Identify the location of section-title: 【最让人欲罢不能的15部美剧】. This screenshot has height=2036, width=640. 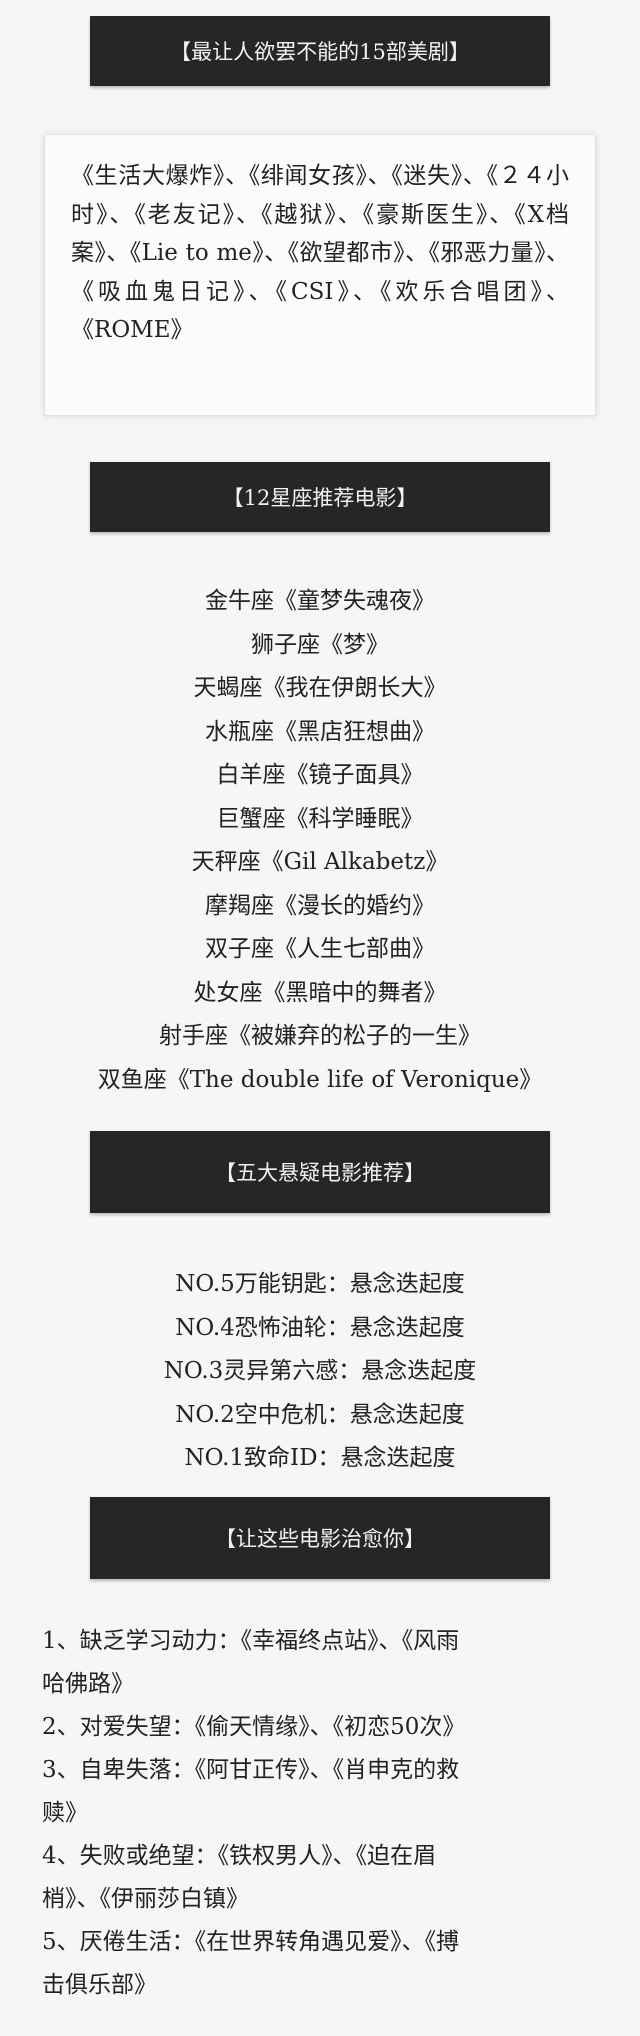
(320, 52).